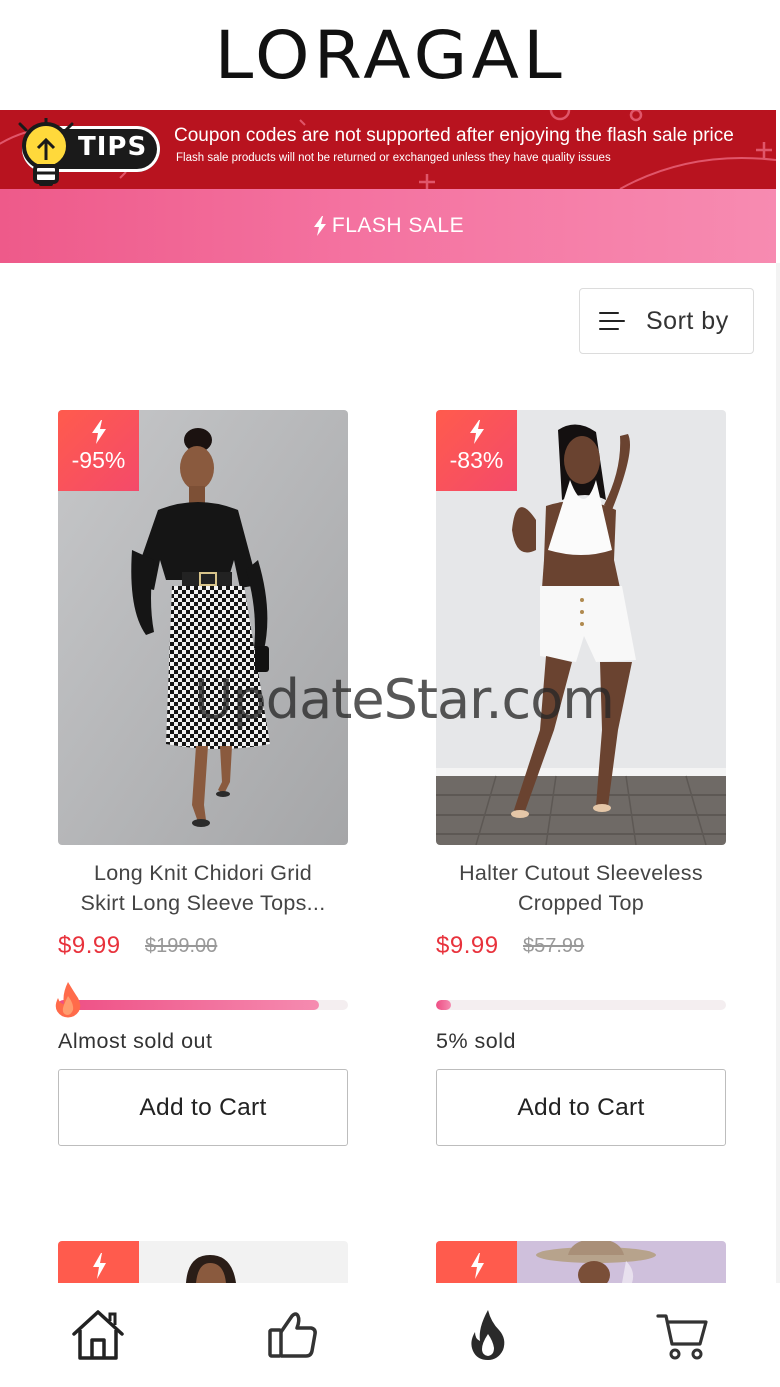  I want to click on discount-percent: -83%, so click(476, 460).